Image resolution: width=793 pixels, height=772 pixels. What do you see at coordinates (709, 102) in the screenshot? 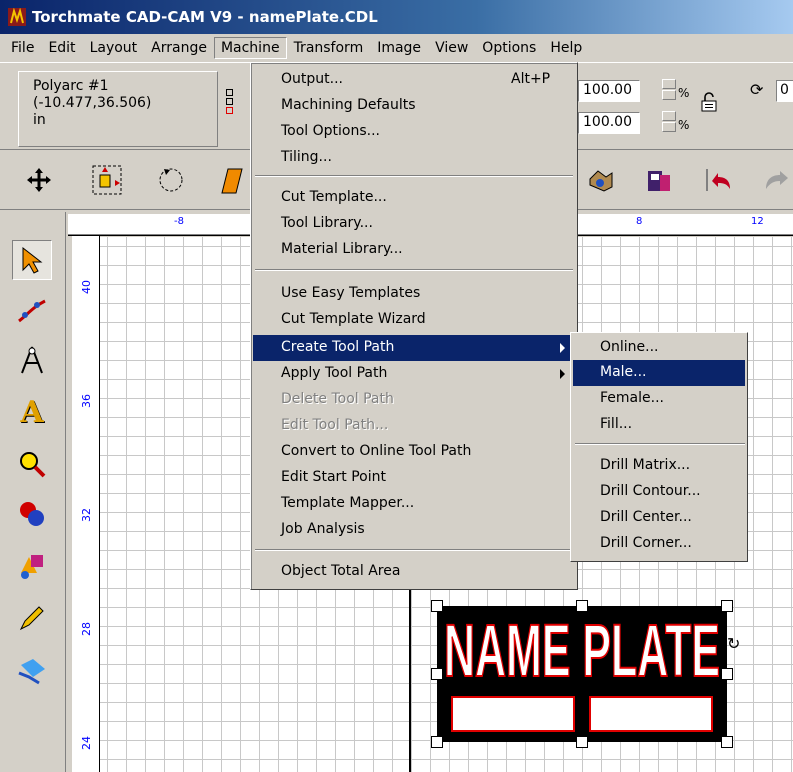
I see `lock-icon` at bounding box center [709, 102].